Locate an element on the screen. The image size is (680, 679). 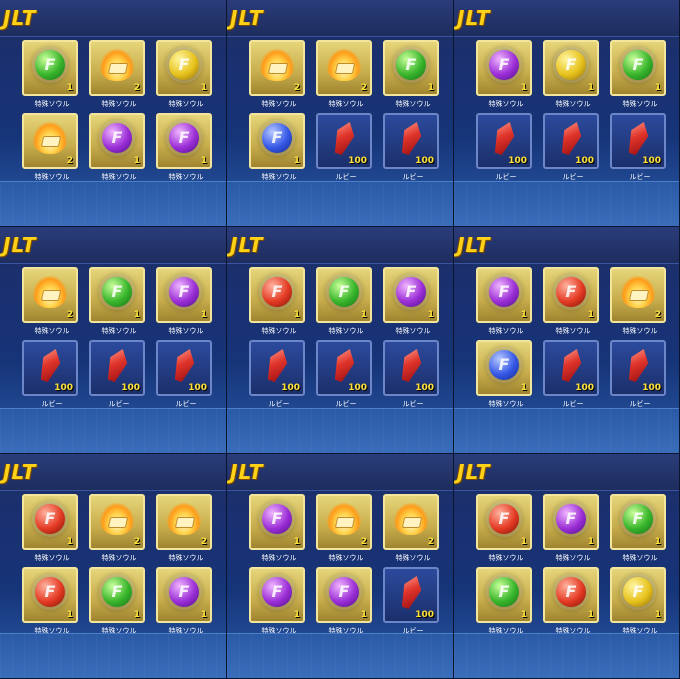
purple-soul-orb-icon is located at coordinates (184, 137).